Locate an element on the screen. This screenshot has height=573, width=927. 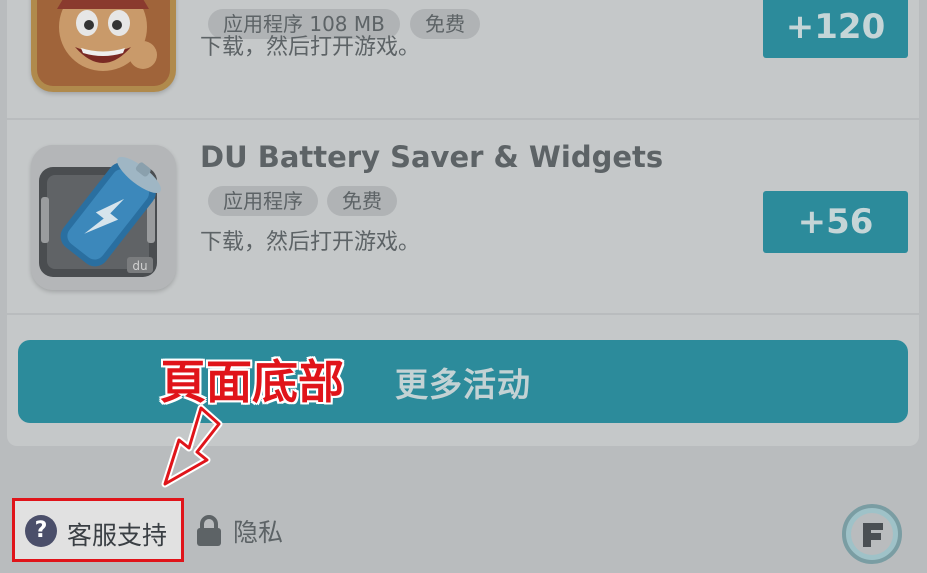
privacy-label: 隐私 is located at coordinates (258, 532).